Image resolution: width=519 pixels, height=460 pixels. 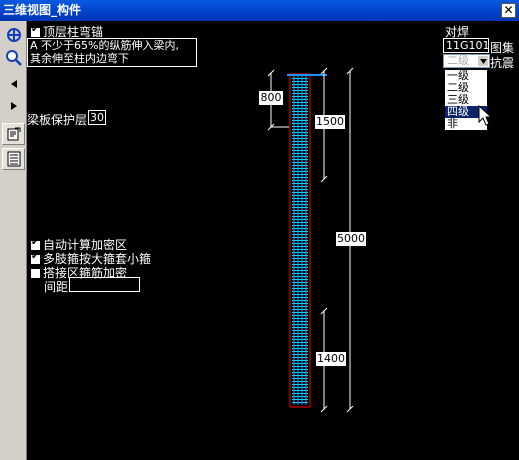 What do you see at coordinates (13, 35) in the screenshot?
I see `rotate-3d-icon` at bounding box center [13, 35].